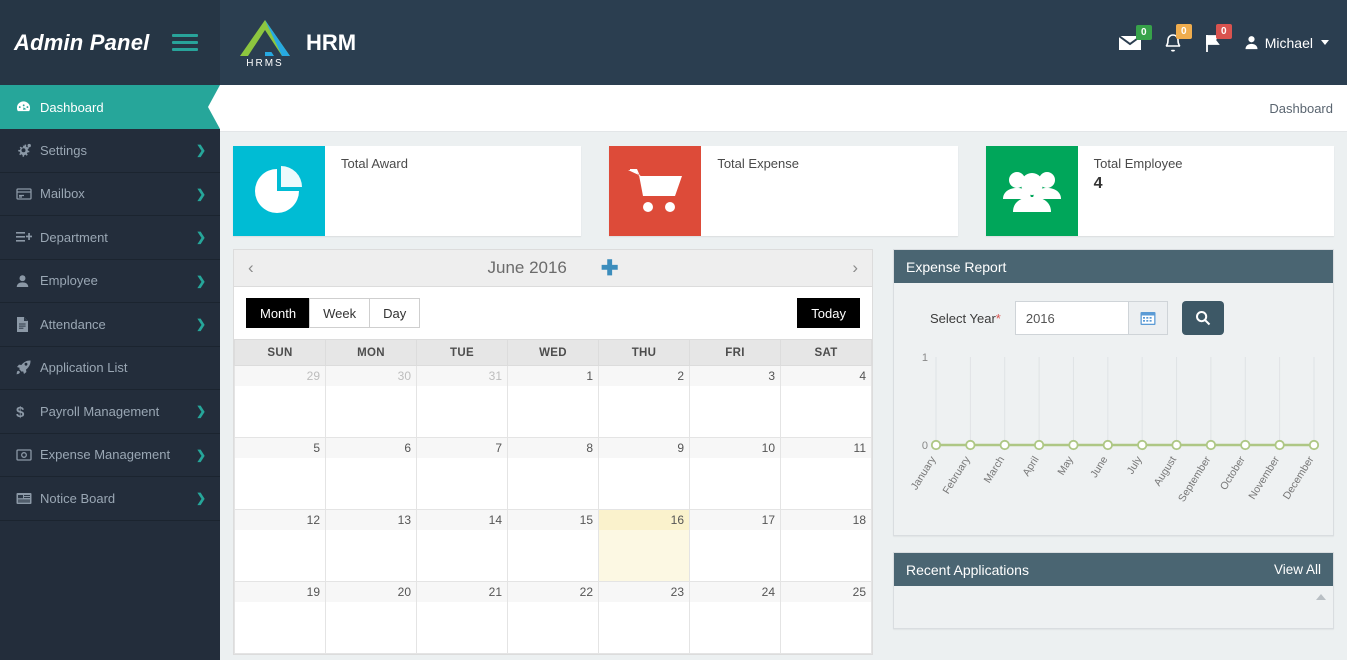  What do you see at coordinates (826, 401) in the screenshot?
I see `calendar-day-cell: 4` at bounding box center [826, 401].